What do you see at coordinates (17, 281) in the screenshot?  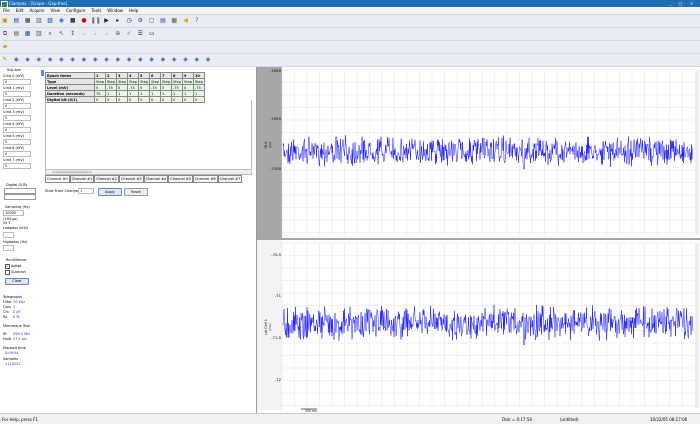 I see `clear-button: Clear` at bounding box center [17, 281].